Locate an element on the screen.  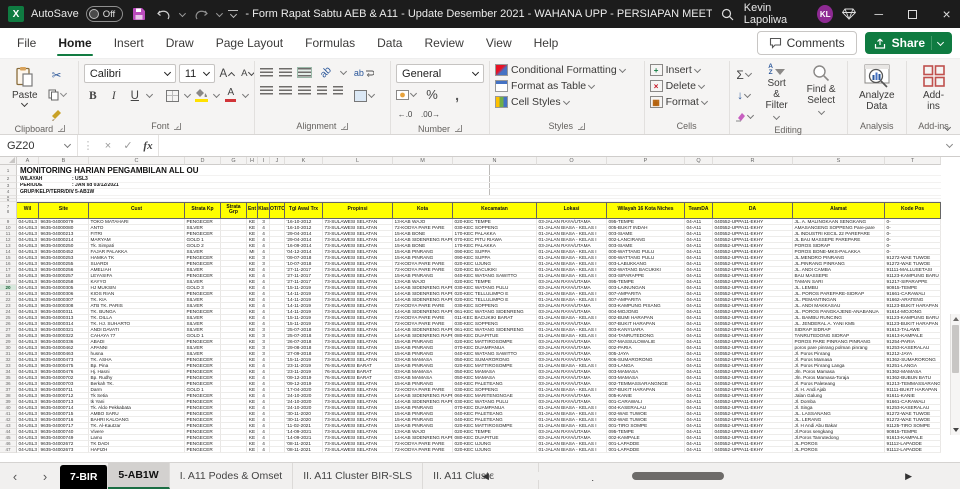
select-all-corner is located at coordinates (8, 161).